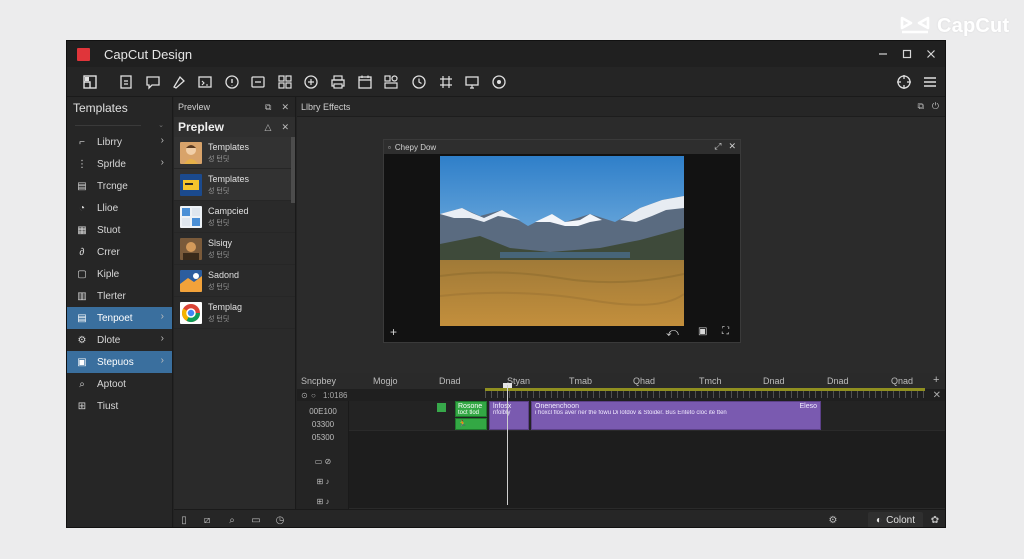 The width and height of the screenshot is (1024, 559). Describe the element at coordinates (228, 210) in the screenshot. I see `template-title: Campcied` at that location.